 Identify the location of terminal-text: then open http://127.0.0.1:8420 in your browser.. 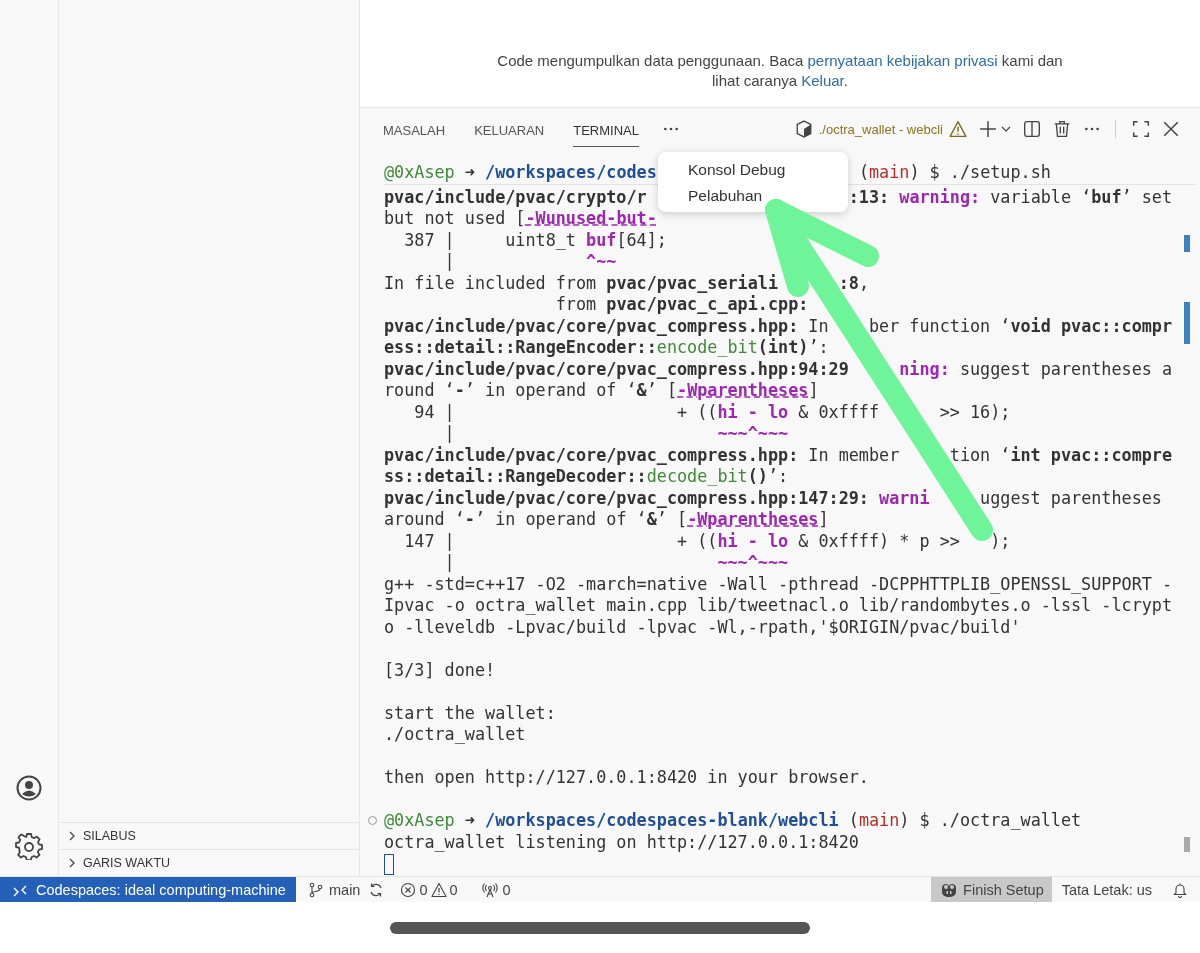
(626, 778).